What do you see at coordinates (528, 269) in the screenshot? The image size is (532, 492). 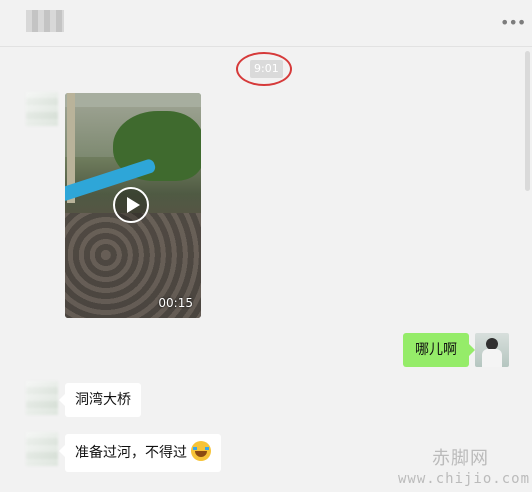 I see `scrollbar` at bounding box center [528, 269].